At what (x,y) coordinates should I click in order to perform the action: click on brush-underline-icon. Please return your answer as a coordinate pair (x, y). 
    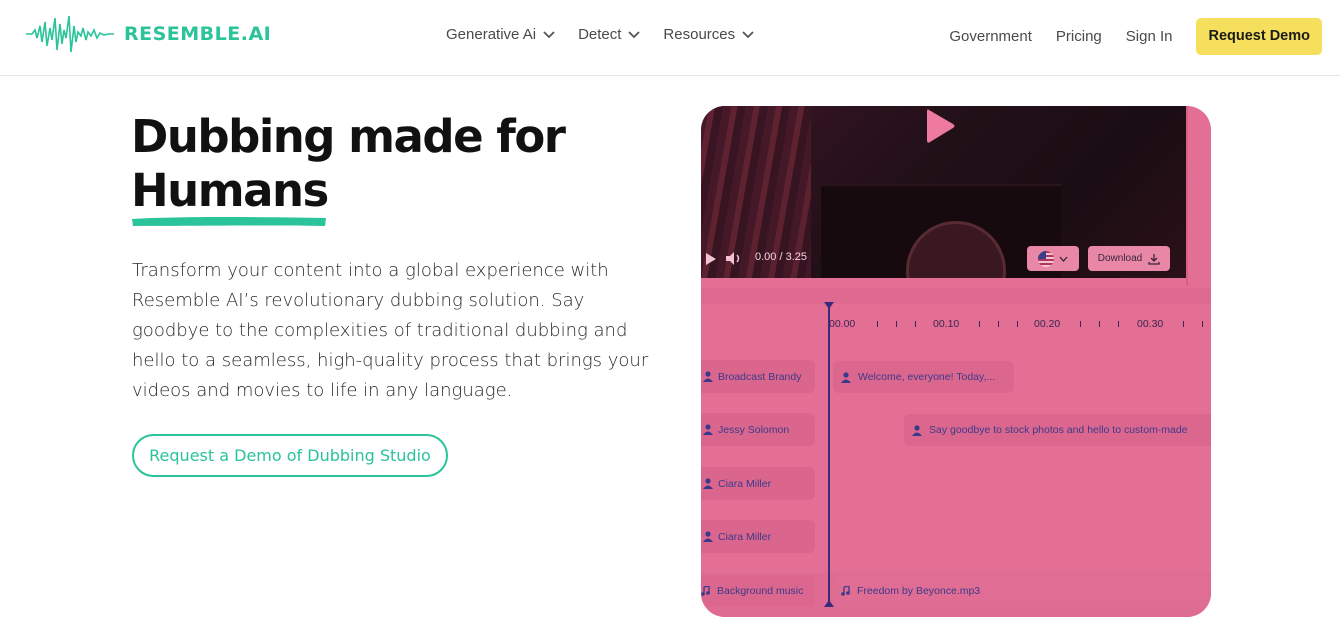
    Looking at the image, I should click on (229, 221).